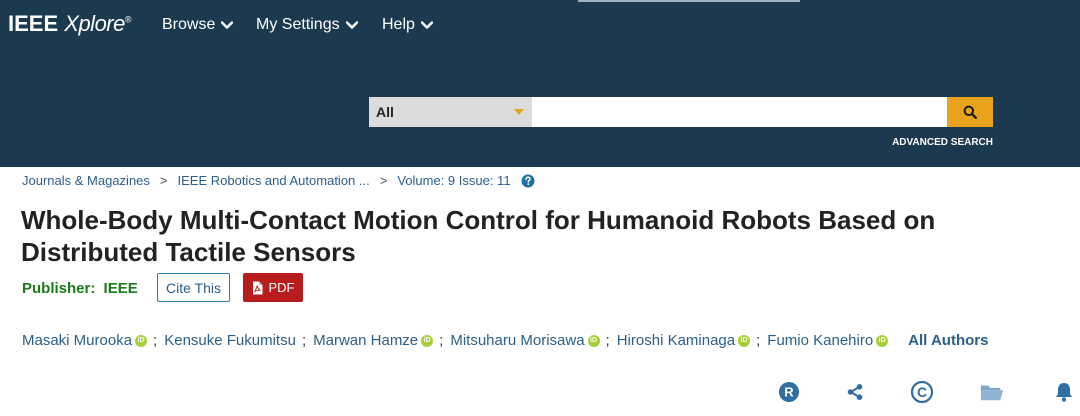 This screenshot has height=416, width=1080. Describe the element at coordinates (517, 340) in the screenshot. I see `author-name: Mitsuharu Morisawa` at that location.